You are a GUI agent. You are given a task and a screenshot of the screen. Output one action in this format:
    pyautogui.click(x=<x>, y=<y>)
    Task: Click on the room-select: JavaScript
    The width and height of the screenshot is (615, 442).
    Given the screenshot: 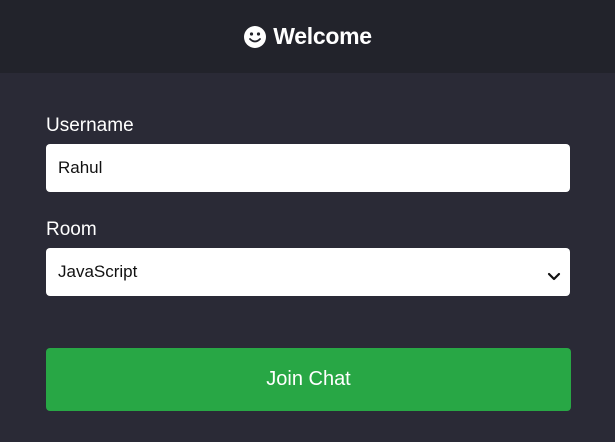 What is the action you would take?
    pyautogui.click(x=308, y=272)
    